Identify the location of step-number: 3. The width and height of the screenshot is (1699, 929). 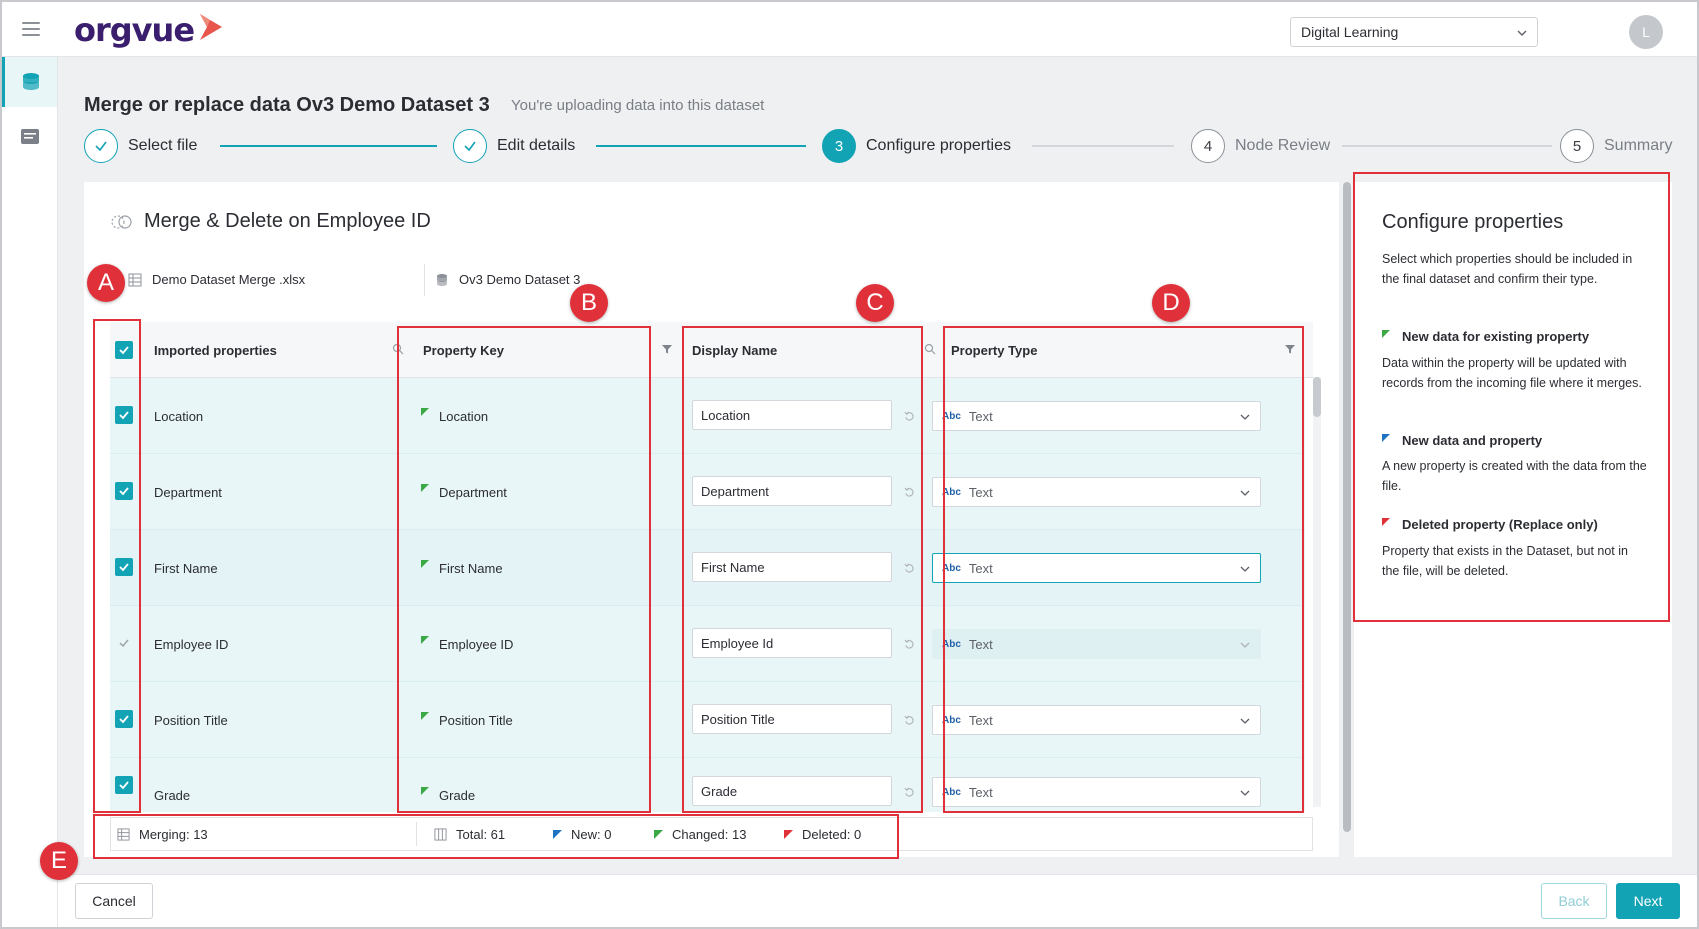
(839, 146).